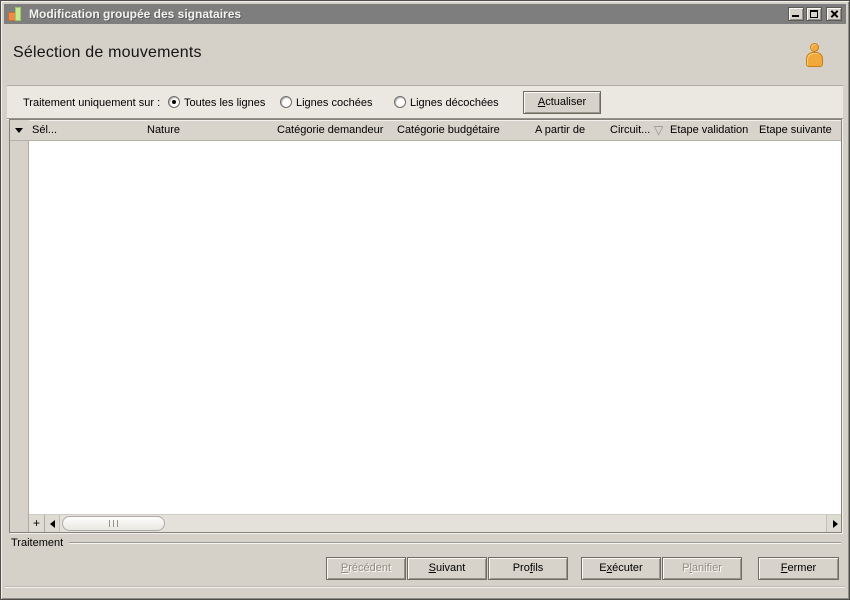 Image resolution: width=850 pixels, height=600 pixels. I want to click on column-header-categorie-budgetaire: Catégorie budgétaire, so click(448, 130).